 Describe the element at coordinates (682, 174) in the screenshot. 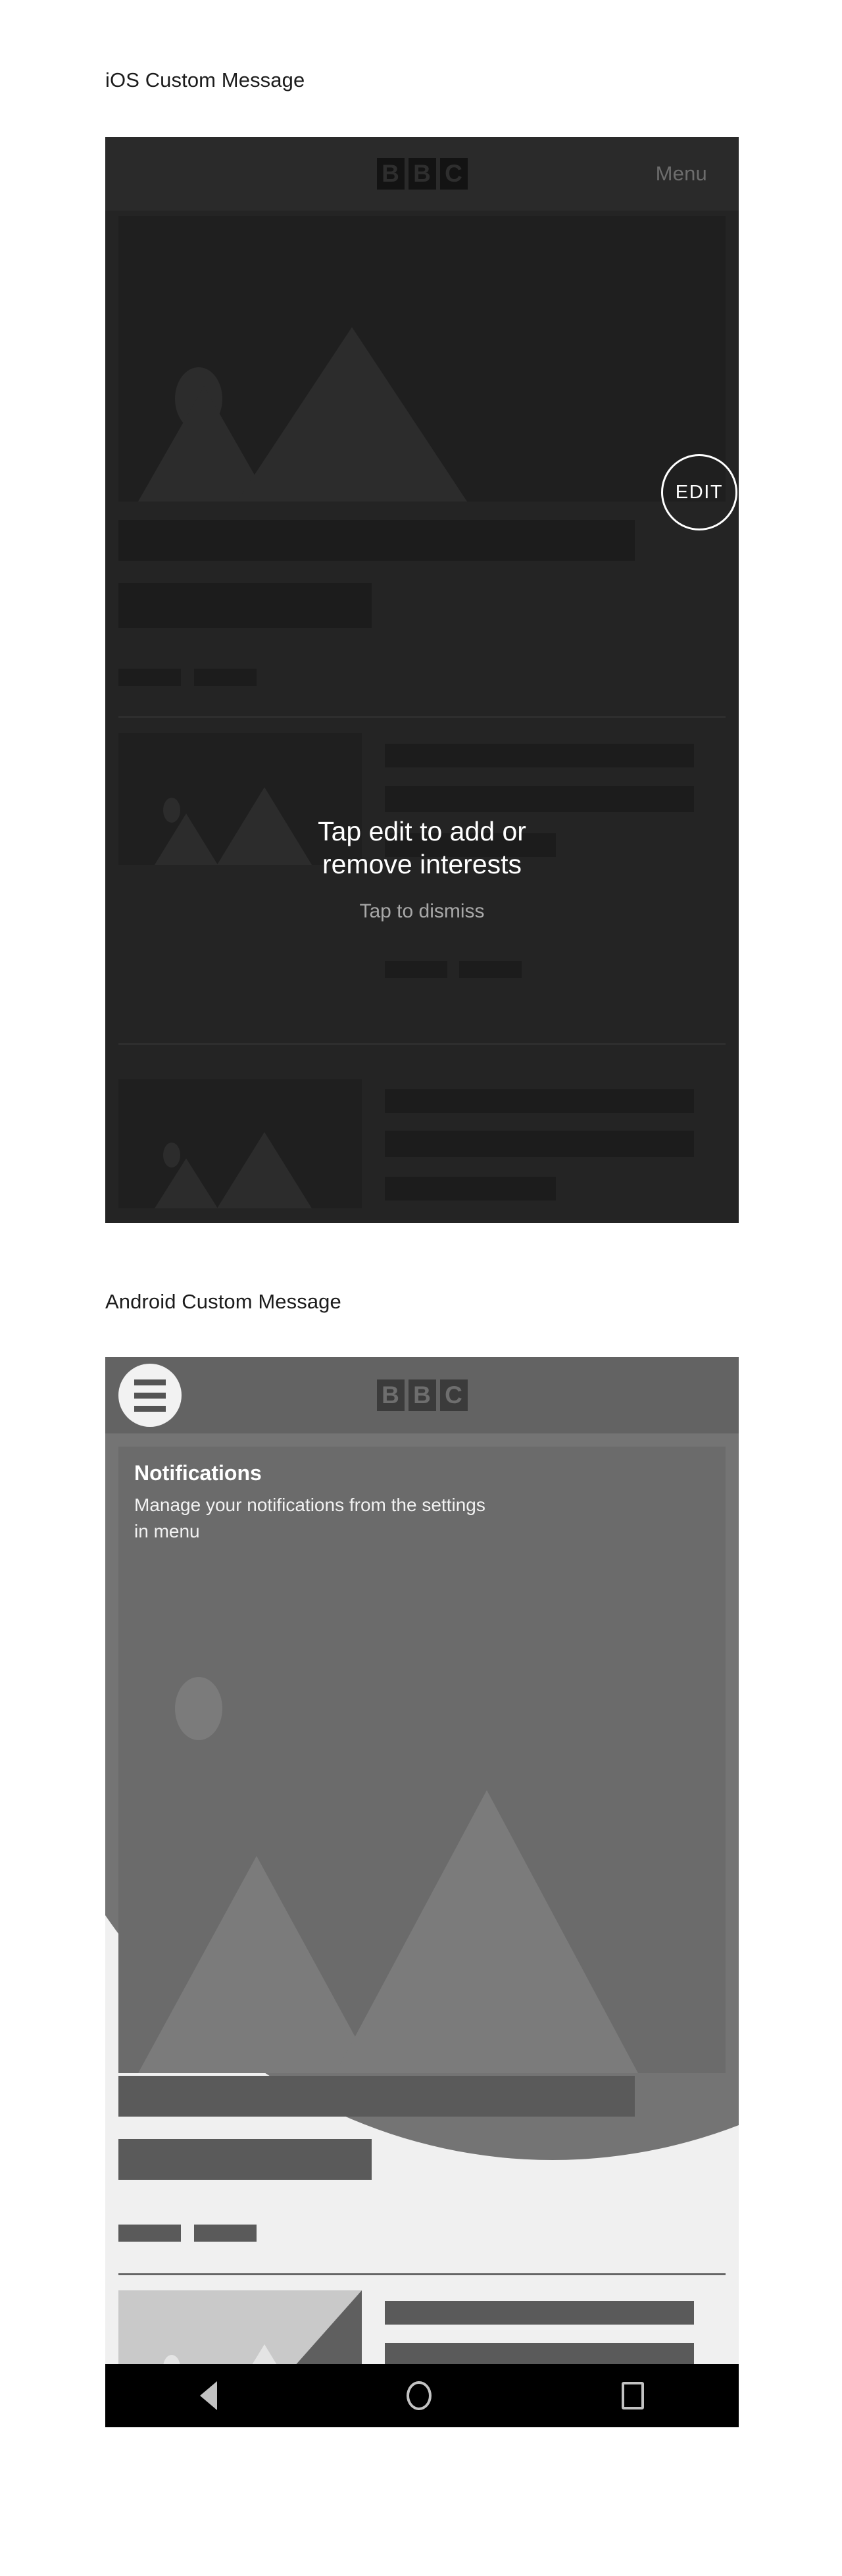

I see `ios-menu-button: Menu` at that location.